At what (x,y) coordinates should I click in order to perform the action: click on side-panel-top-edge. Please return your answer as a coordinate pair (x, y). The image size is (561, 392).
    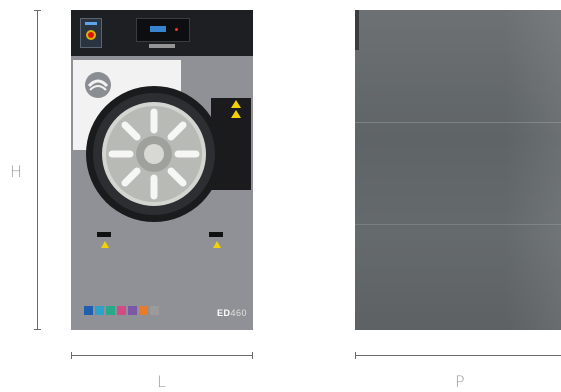
    Looking at the image, I should click on (357, 30).